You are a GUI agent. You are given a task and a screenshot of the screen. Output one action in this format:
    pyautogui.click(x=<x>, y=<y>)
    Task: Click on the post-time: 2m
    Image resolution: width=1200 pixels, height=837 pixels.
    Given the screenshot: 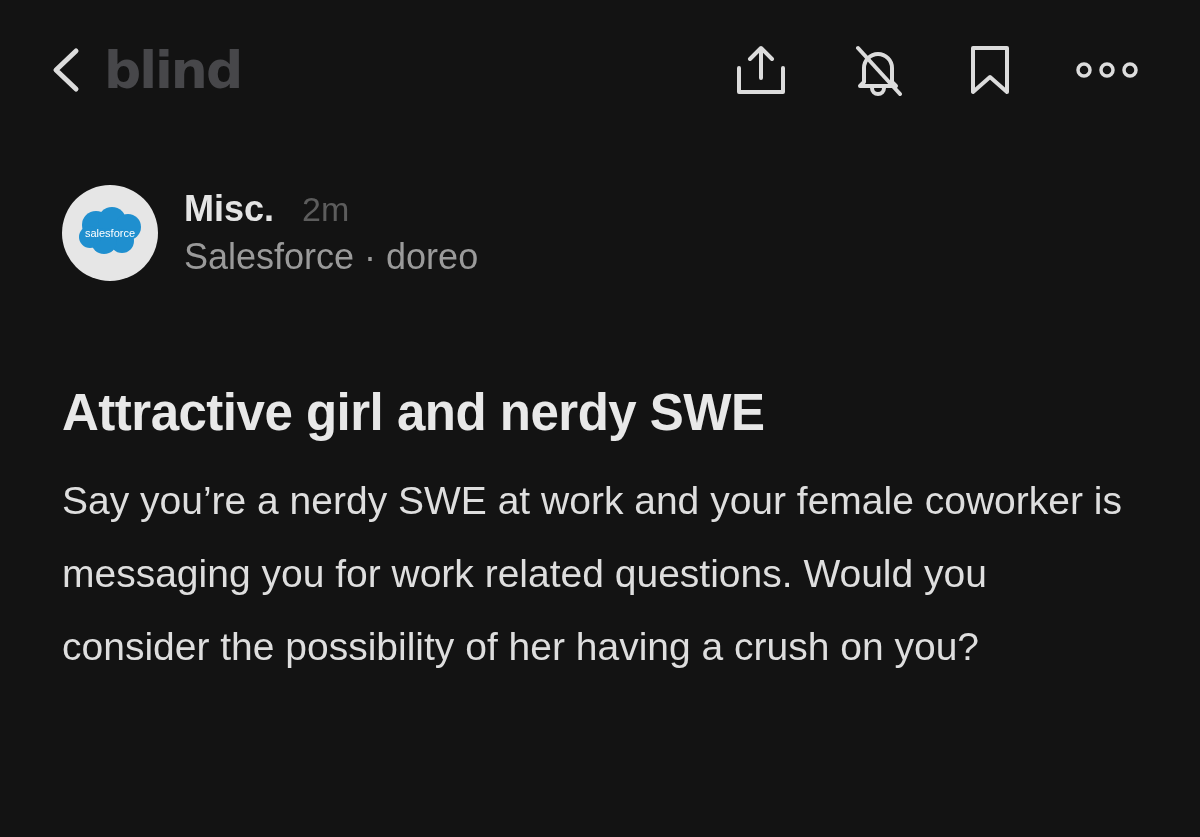 What is the action you would take?
    pyautogui.click(x=326, y=209)
    